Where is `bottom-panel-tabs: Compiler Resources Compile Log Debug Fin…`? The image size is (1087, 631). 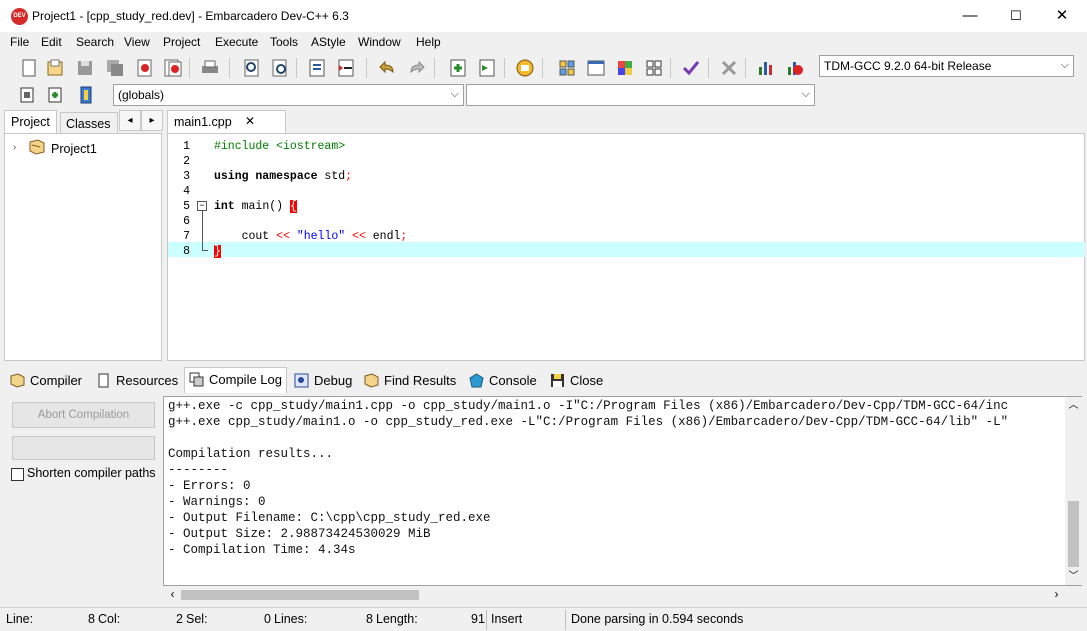
bottom-panel-tabs: Compiler Resources Compile Log Debug Fin… is located at coordinates (544, 380).